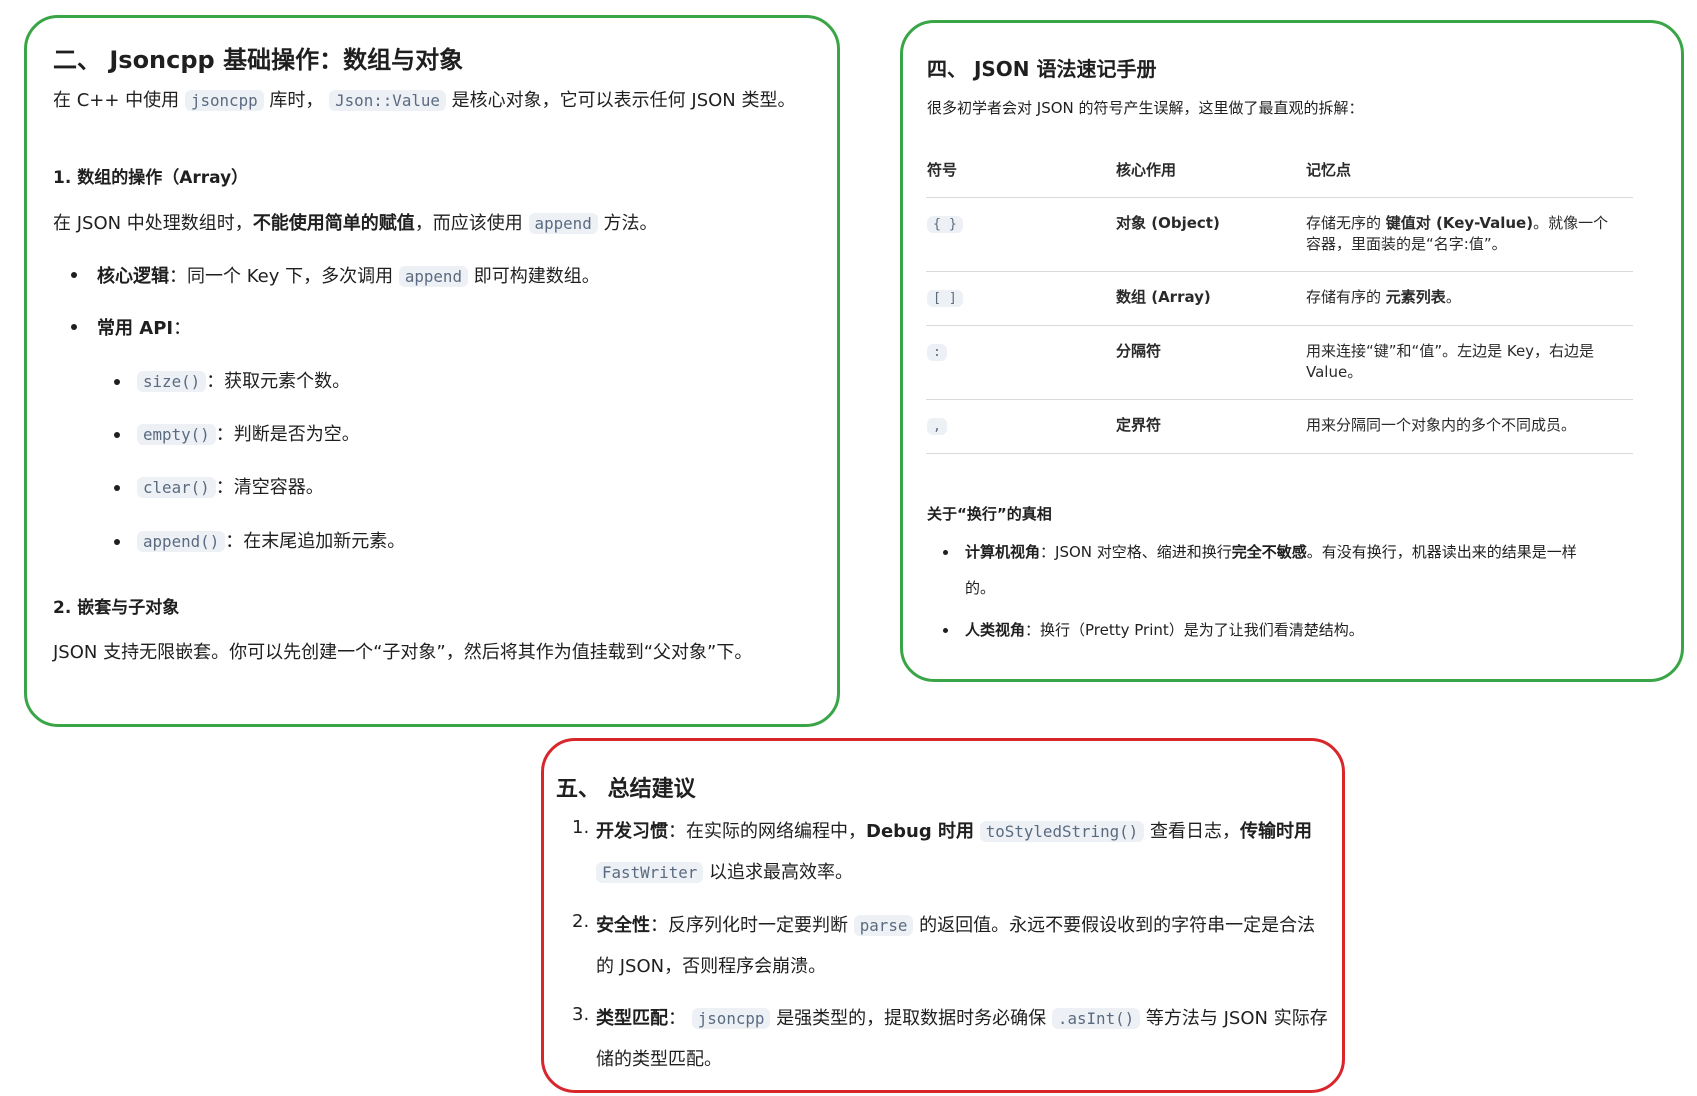 The image size is (1697, 1096). What do you see at coordinates (650, 872) in the screenshot?
I see `inline-code: FastWriter` at bounding box center [650, 872].